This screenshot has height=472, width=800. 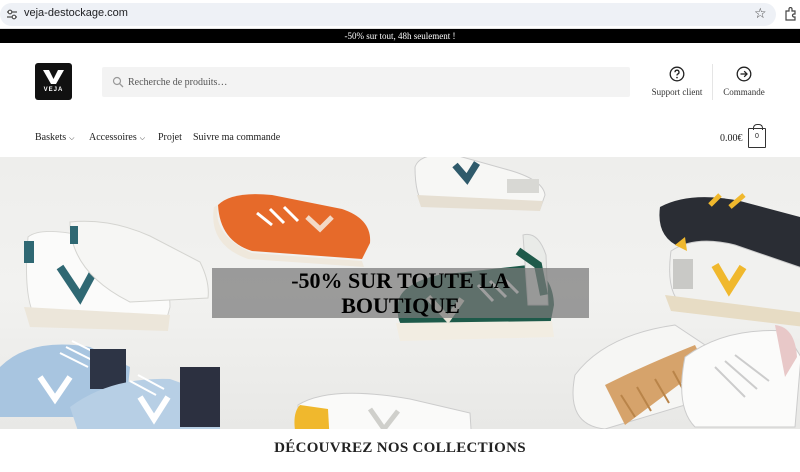 I want to click on search-input, so click(x=373, y=82).